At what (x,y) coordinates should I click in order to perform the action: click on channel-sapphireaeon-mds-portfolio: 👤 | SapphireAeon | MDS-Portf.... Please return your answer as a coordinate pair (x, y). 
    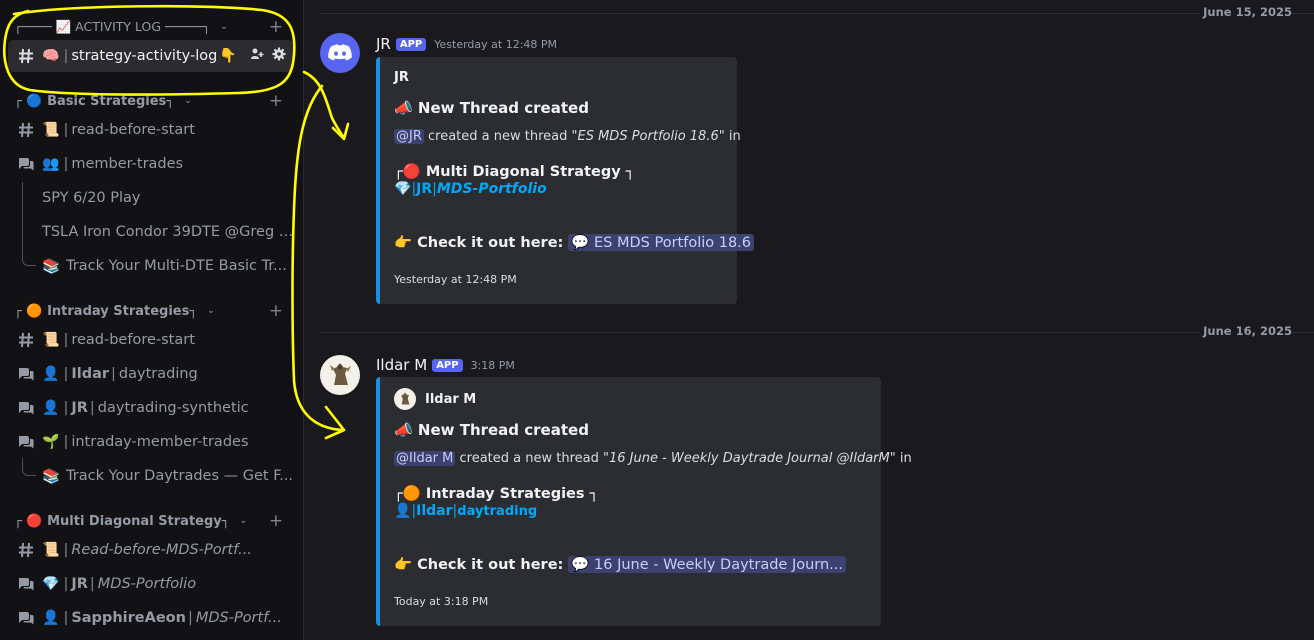
    Looking at the image, I should click on (151, 618).